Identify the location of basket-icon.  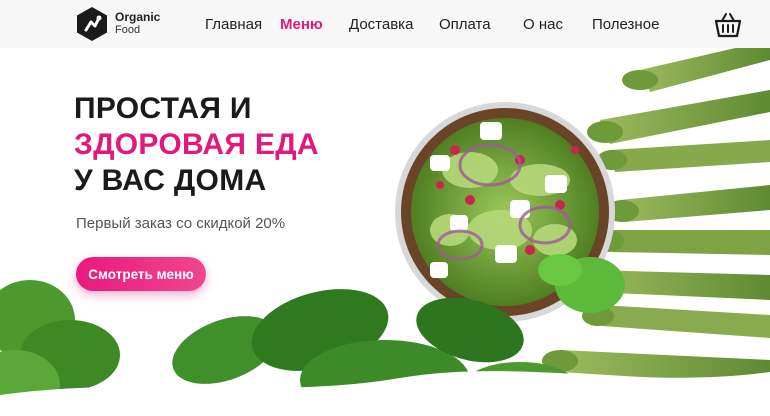
(728, 25).